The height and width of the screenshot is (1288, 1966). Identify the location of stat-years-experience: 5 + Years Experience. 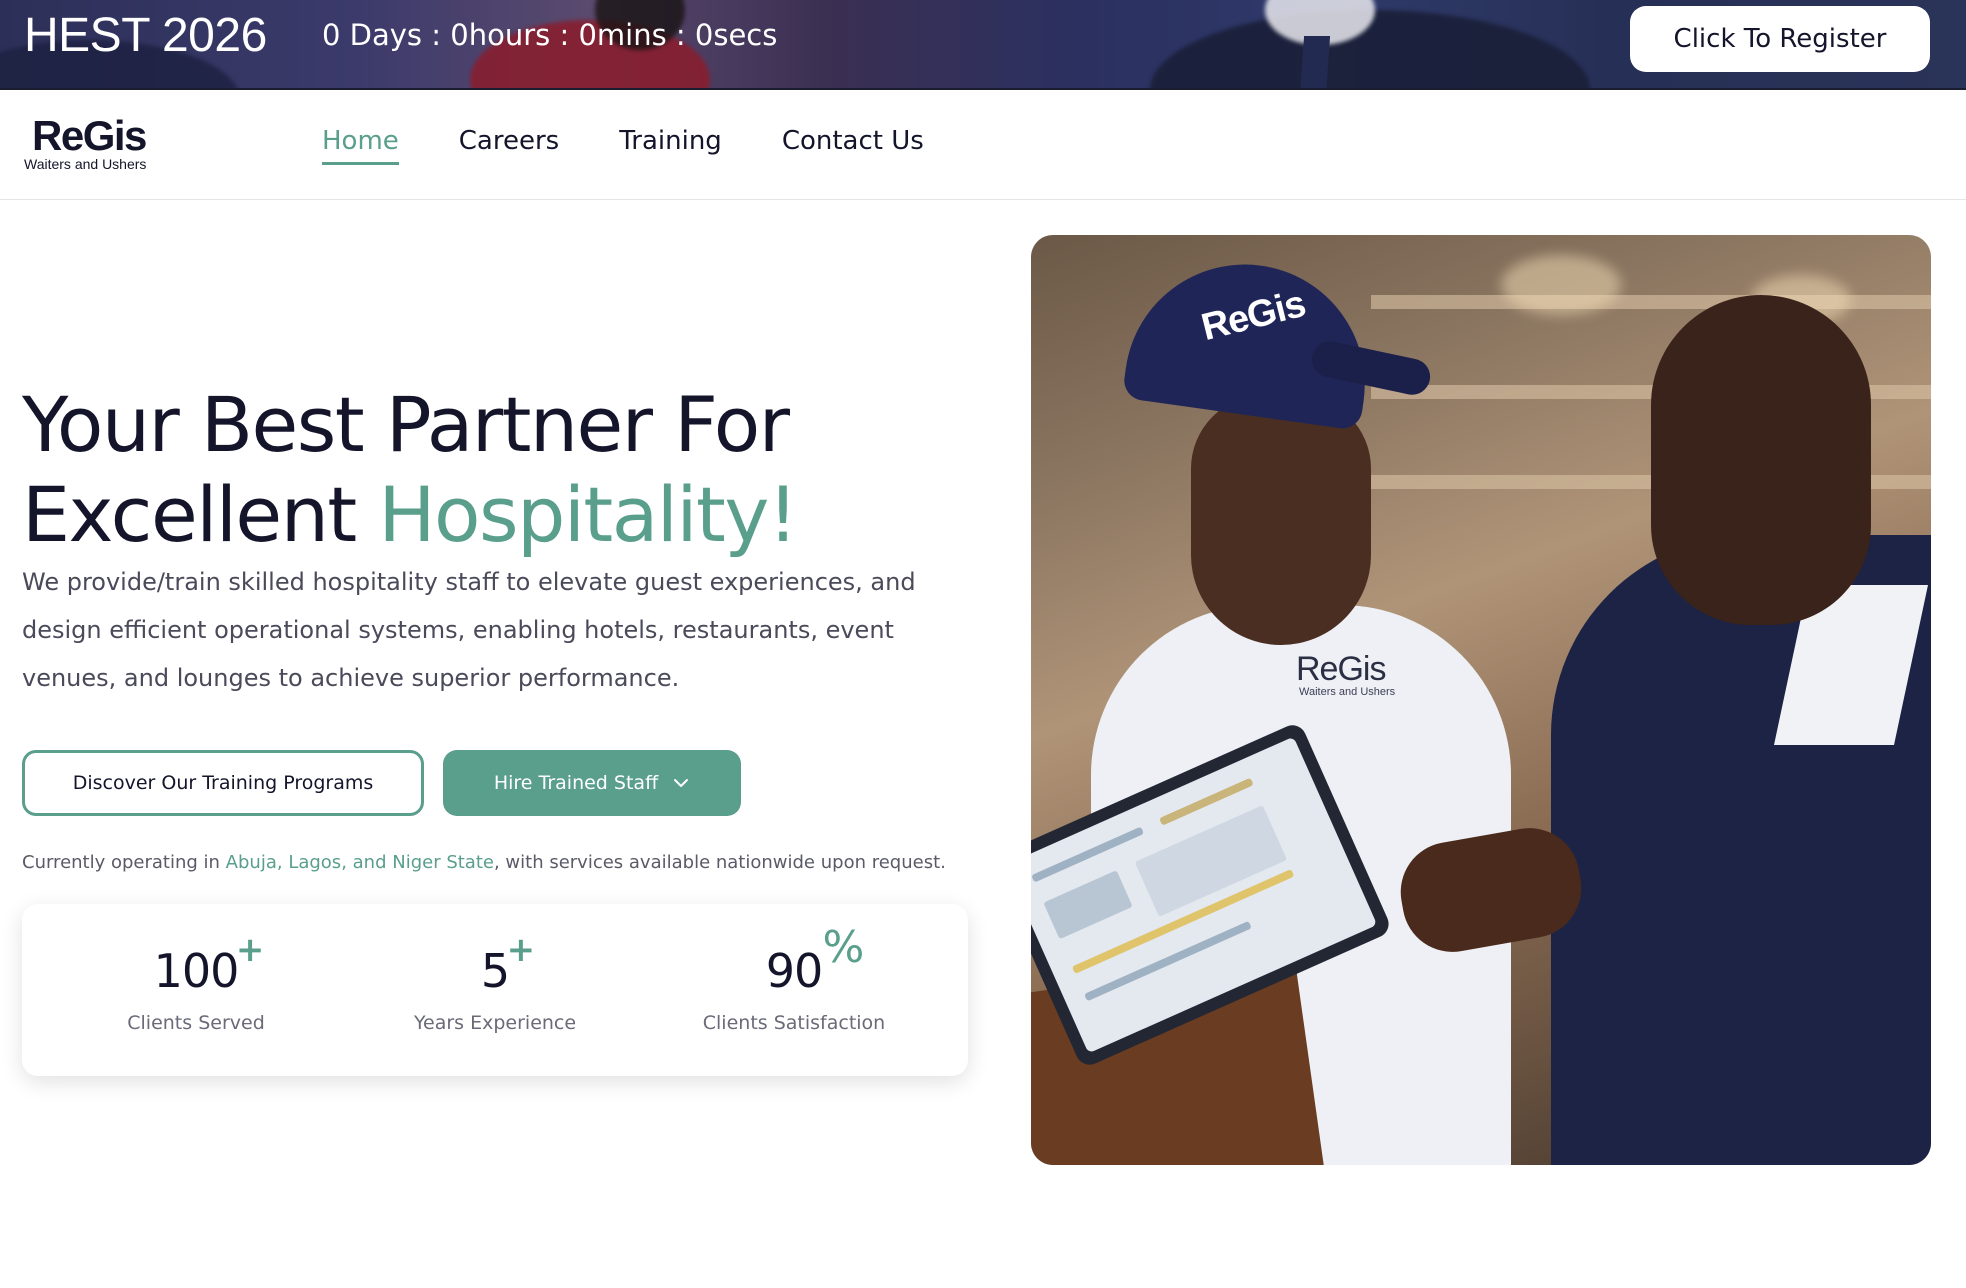
(495, 982).